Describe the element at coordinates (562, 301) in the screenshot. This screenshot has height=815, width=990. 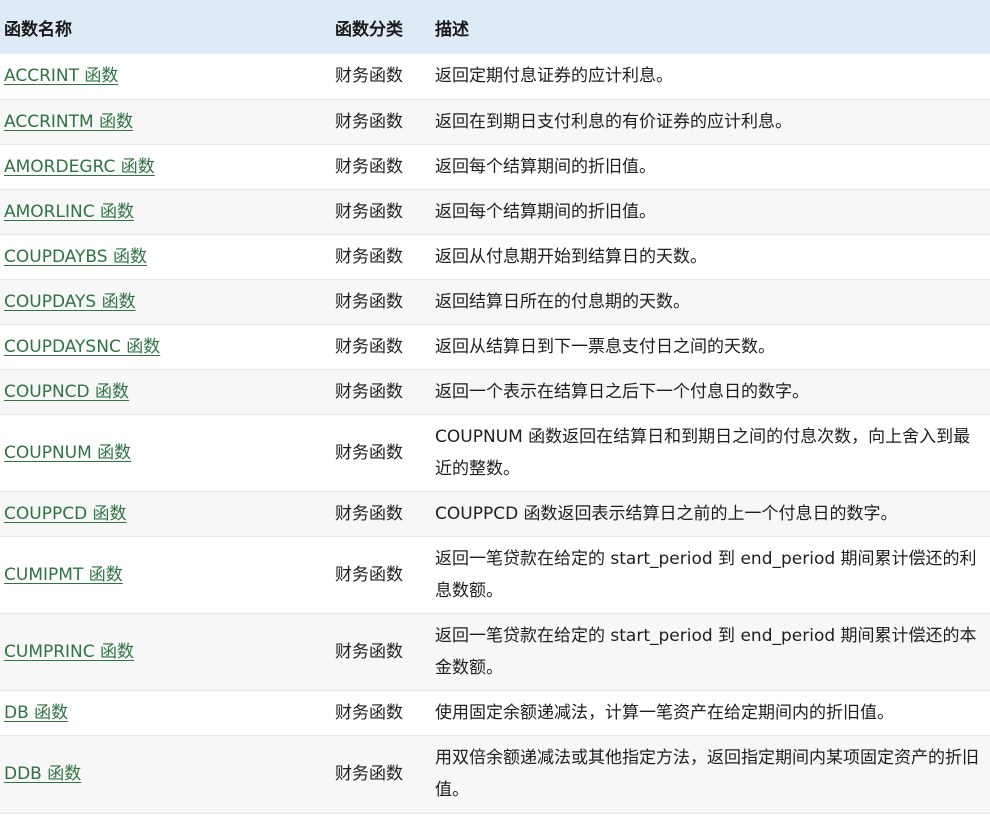
I see `function-description: 返回结算日所在的付息期的天数。` at that location.